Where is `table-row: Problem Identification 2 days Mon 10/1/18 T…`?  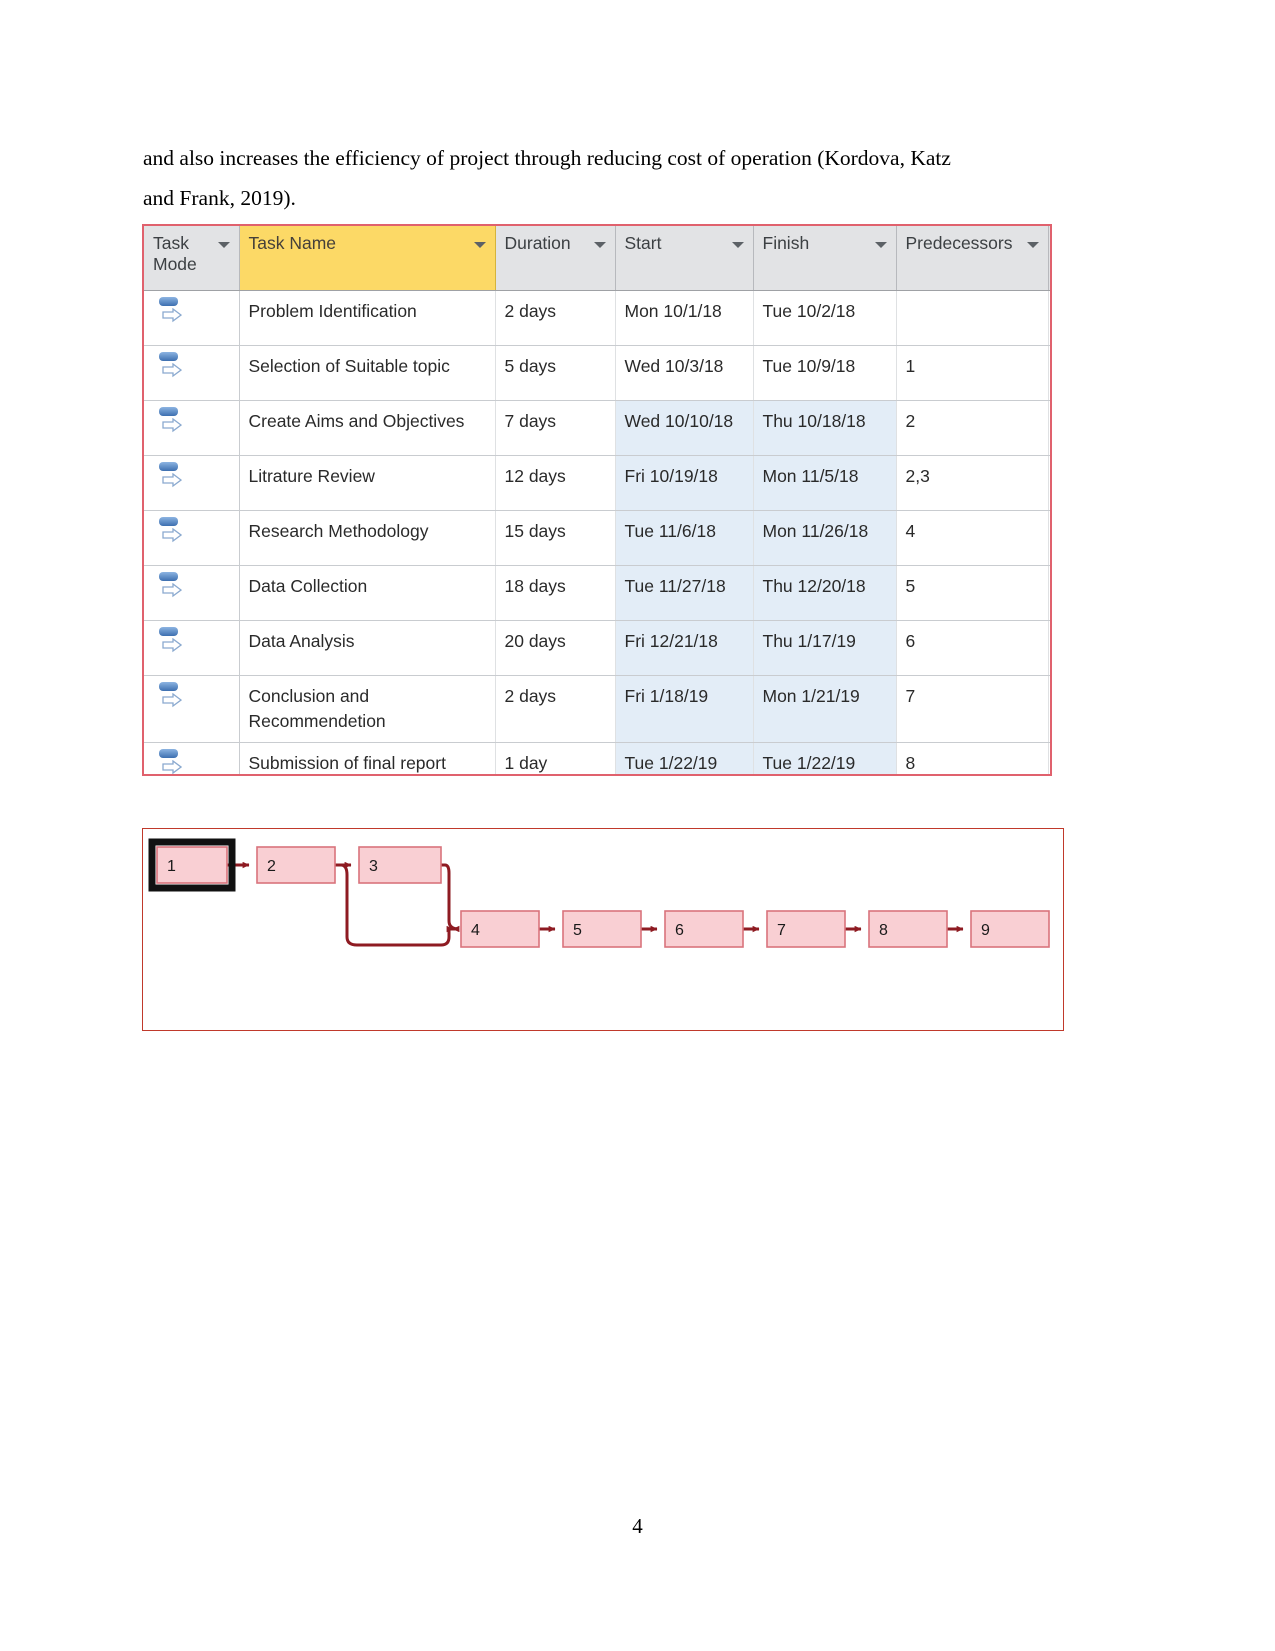
table-row: Problem Identification 2 days Mon 10/1/18 T… is located at coordinates (597, 318).